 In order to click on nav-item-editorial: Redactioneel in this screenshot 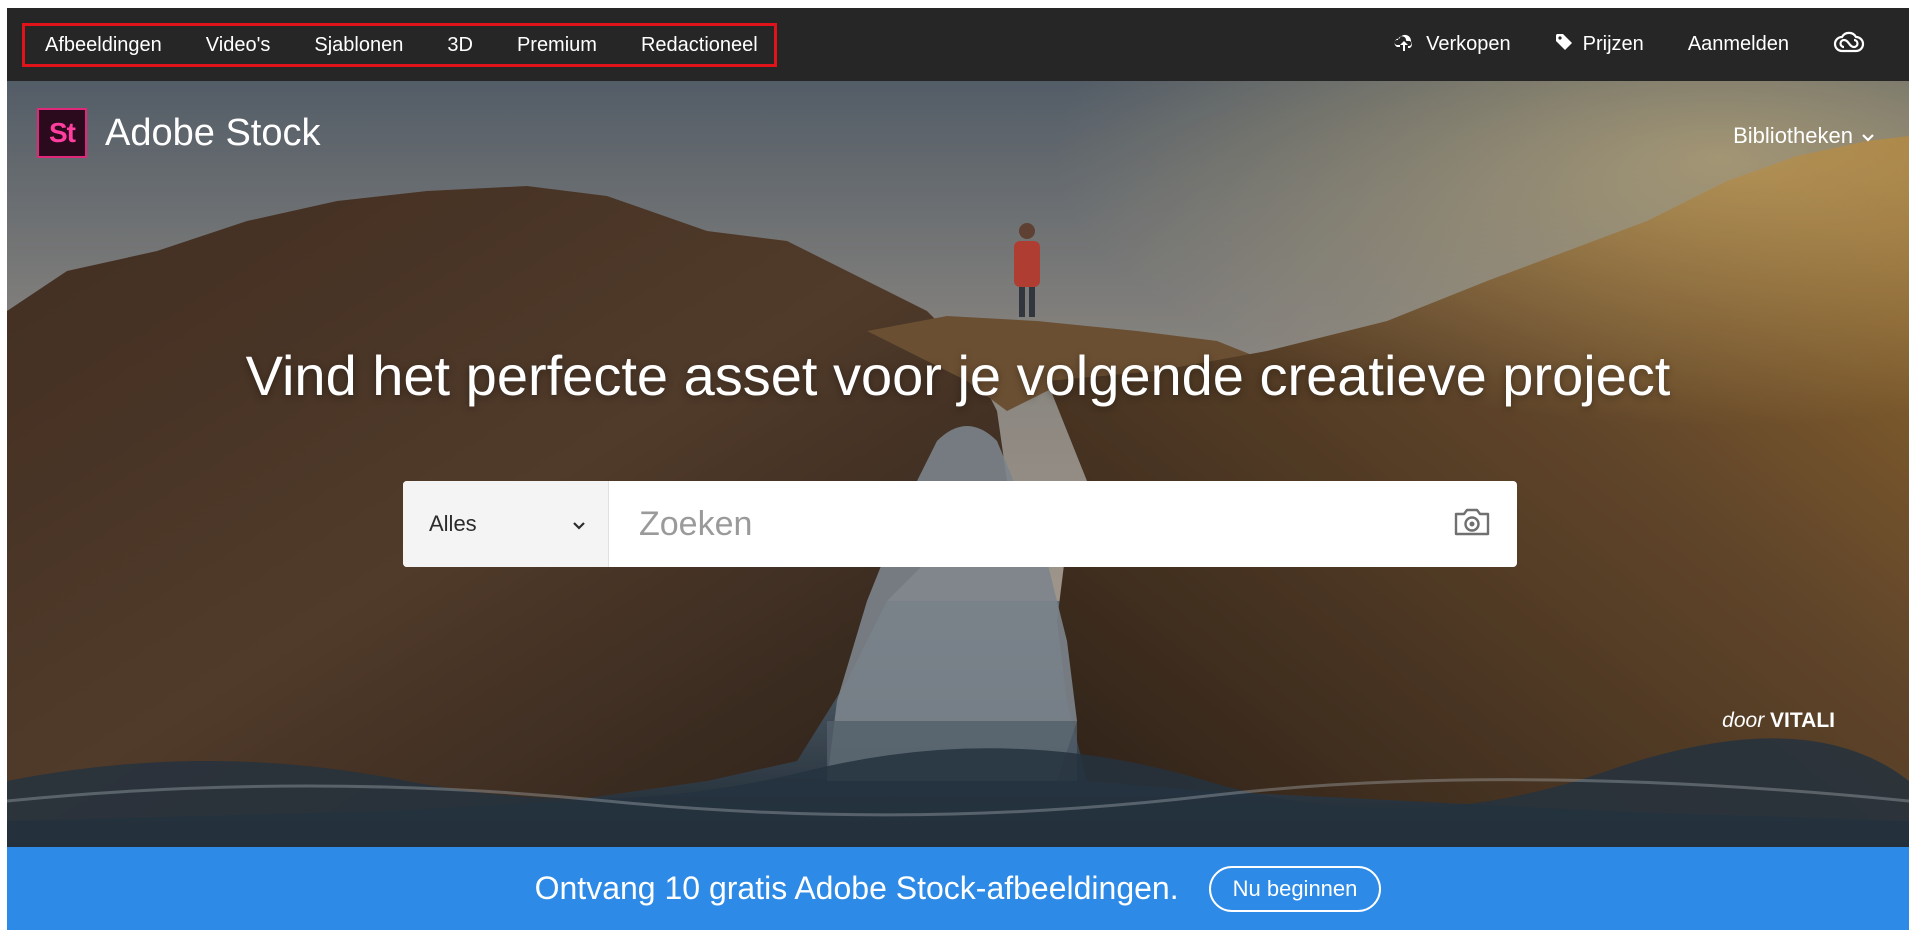, I will do `click(699, 45)`.